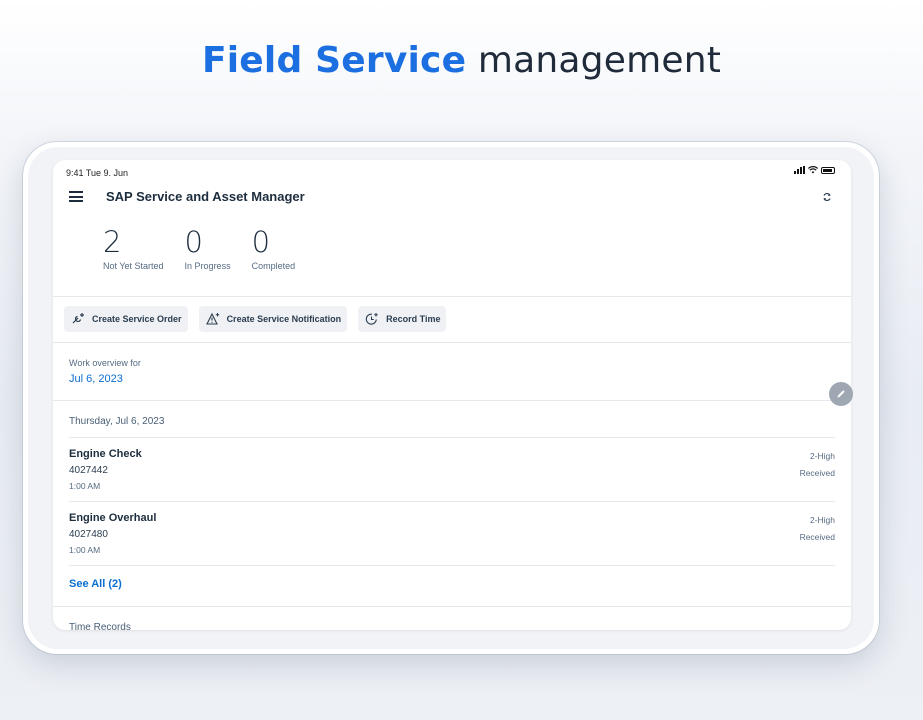  What do you see at coordinates (284, 319) in the screenshot?
I see `action-label: Create Service Notification` at bounding box center [284, 319].